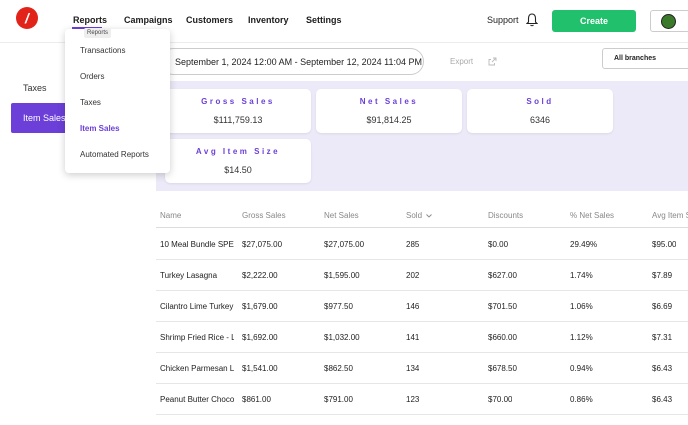  I want to click on stat-label: Net Sales, so click(389, 101).